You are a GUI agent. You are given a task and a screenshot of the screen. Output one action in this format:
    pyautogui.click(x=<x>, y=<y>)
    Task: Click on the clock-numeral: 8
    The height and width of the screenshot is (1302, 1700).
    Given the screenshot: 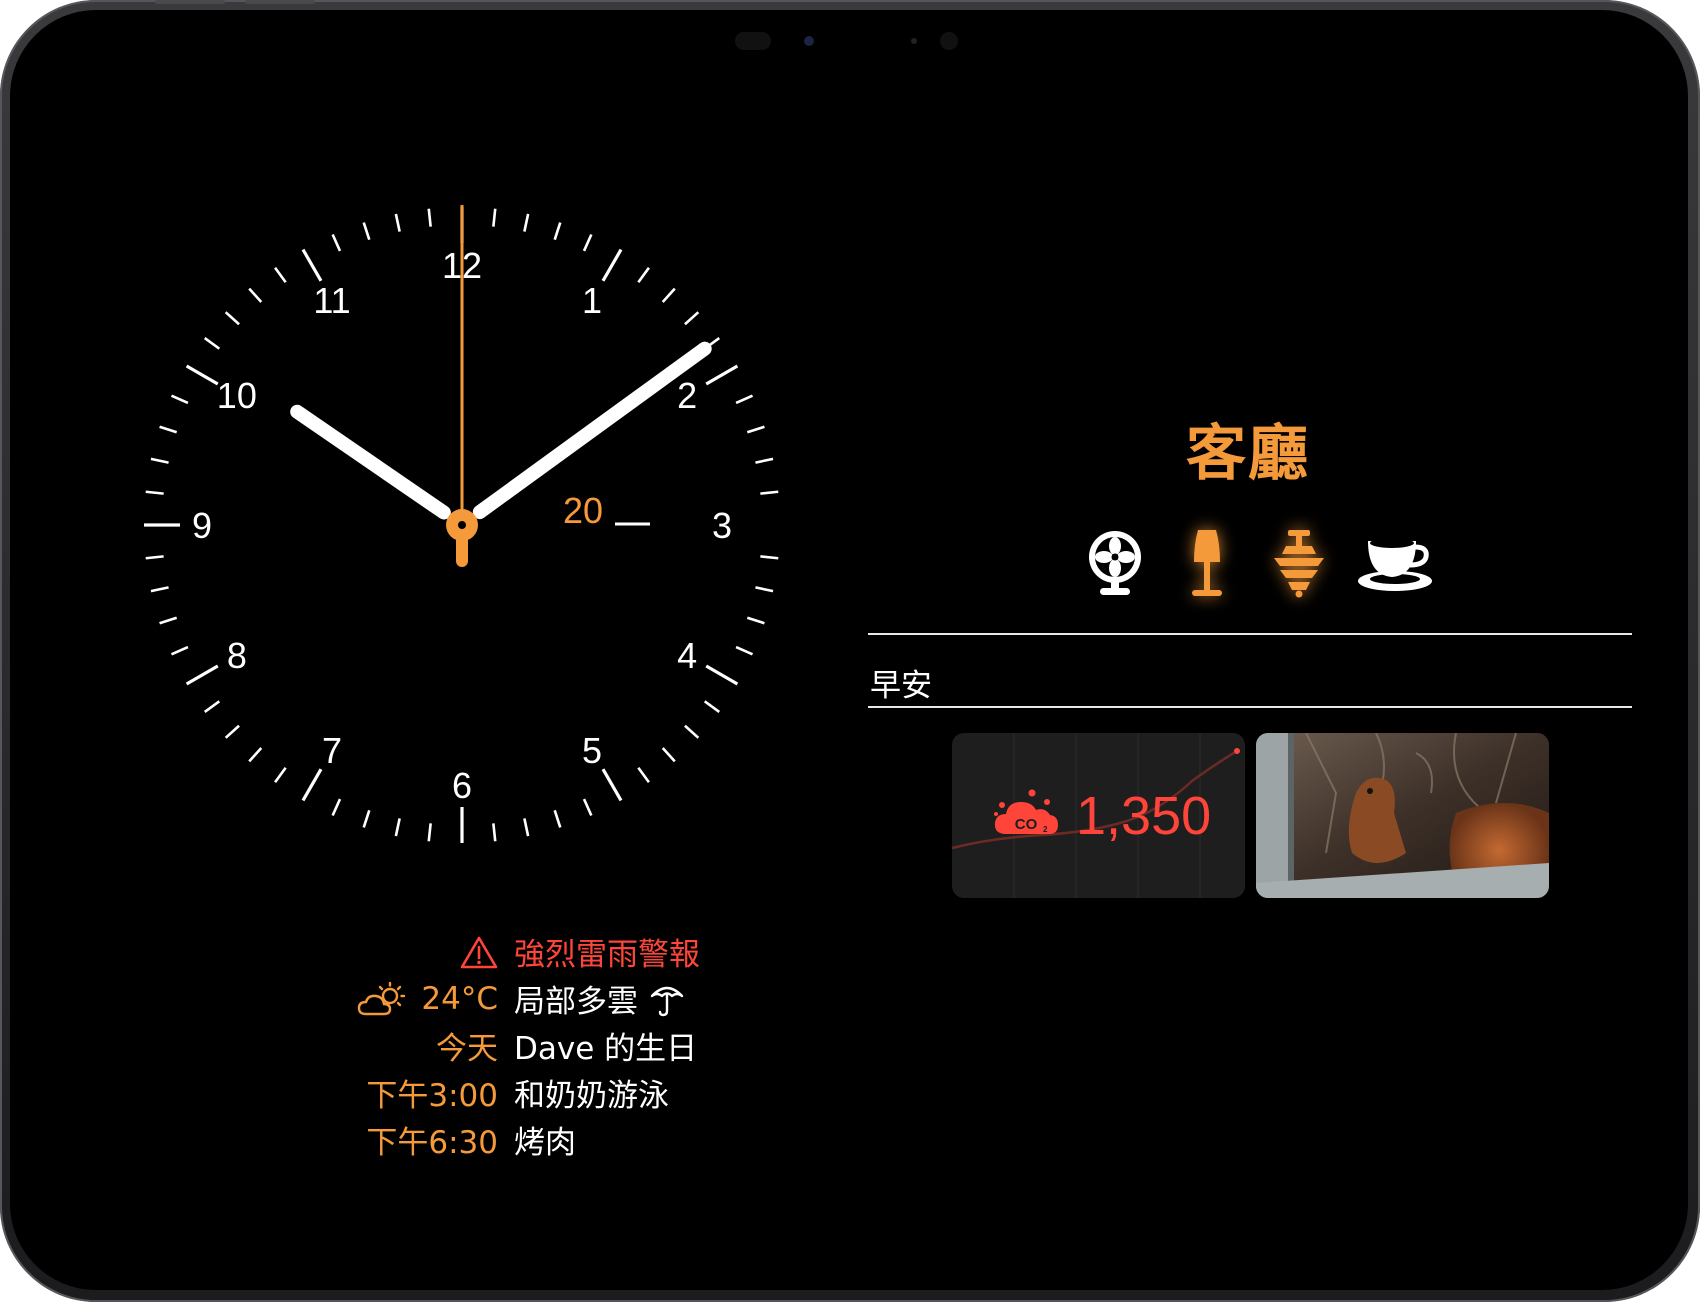 What is the action you would take?
    pyautogui.click(x=237, y=655)
    